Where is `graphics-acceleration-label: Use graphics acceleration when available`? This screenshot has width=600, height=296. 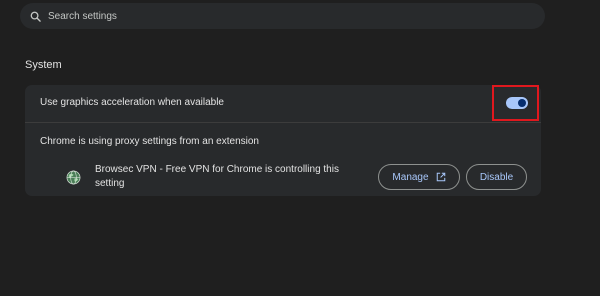
graphics-acceleration-label: Use graphics acceleration when available is located at coordinates (132, 102).